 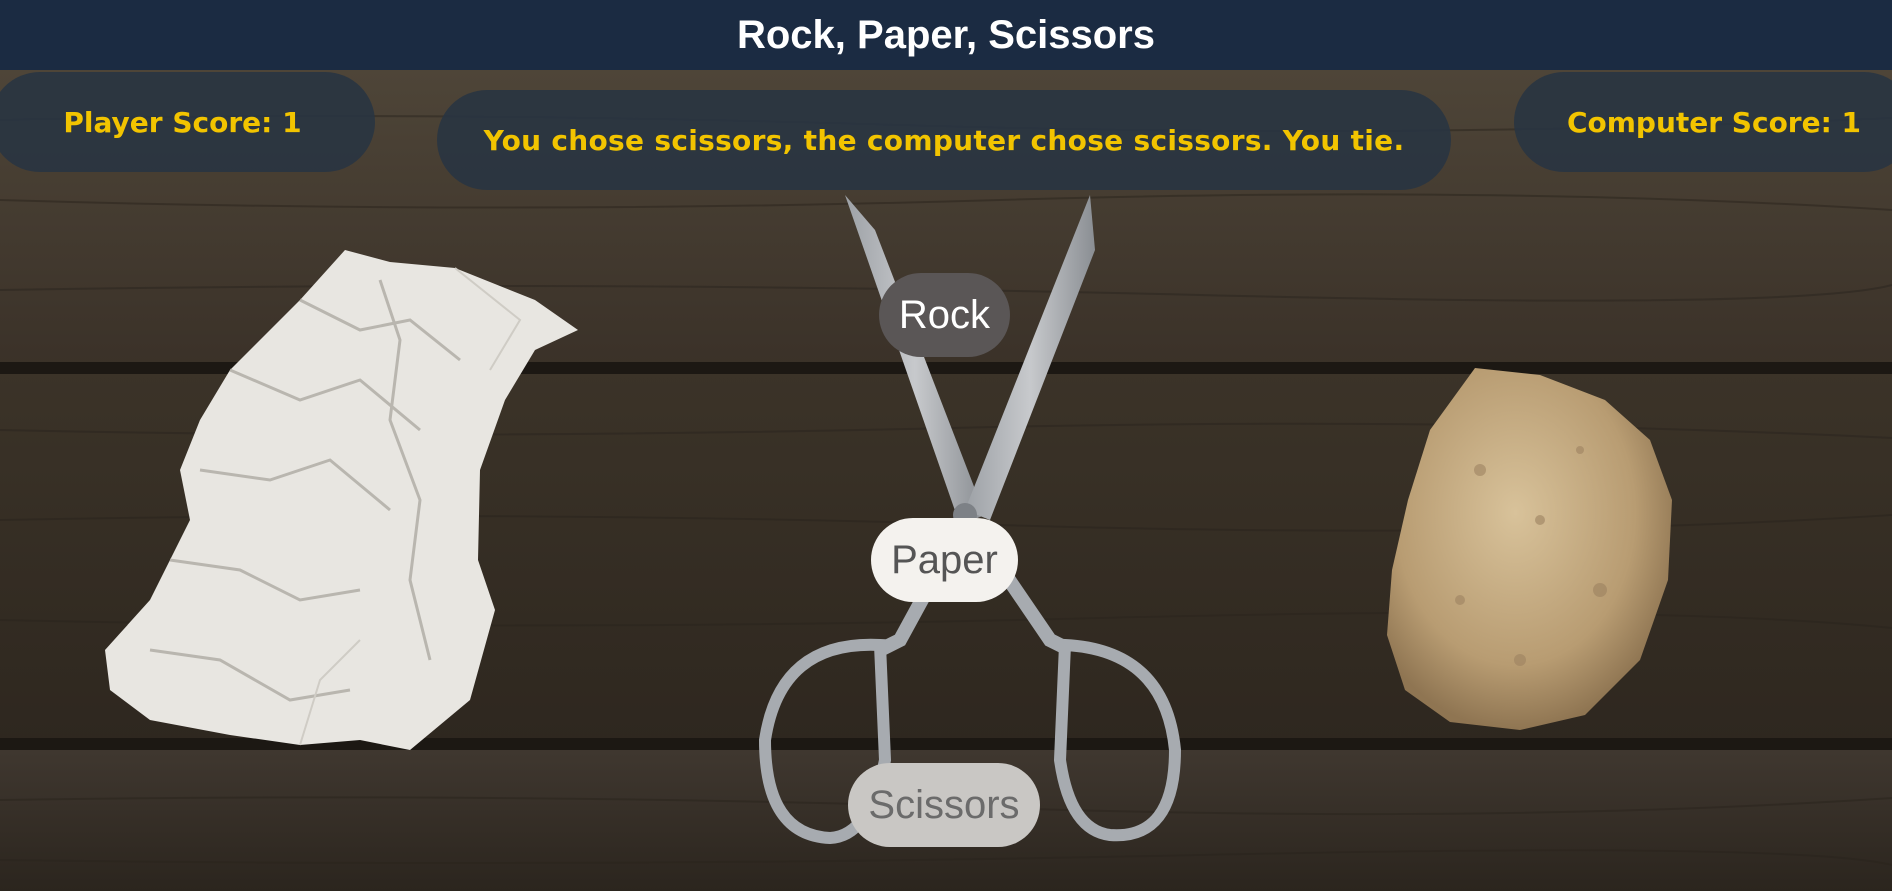 What do you see at coordinates (944, 315) in the screenshot?
I see `rock-button: Rock` at bounding box center [944, 315].